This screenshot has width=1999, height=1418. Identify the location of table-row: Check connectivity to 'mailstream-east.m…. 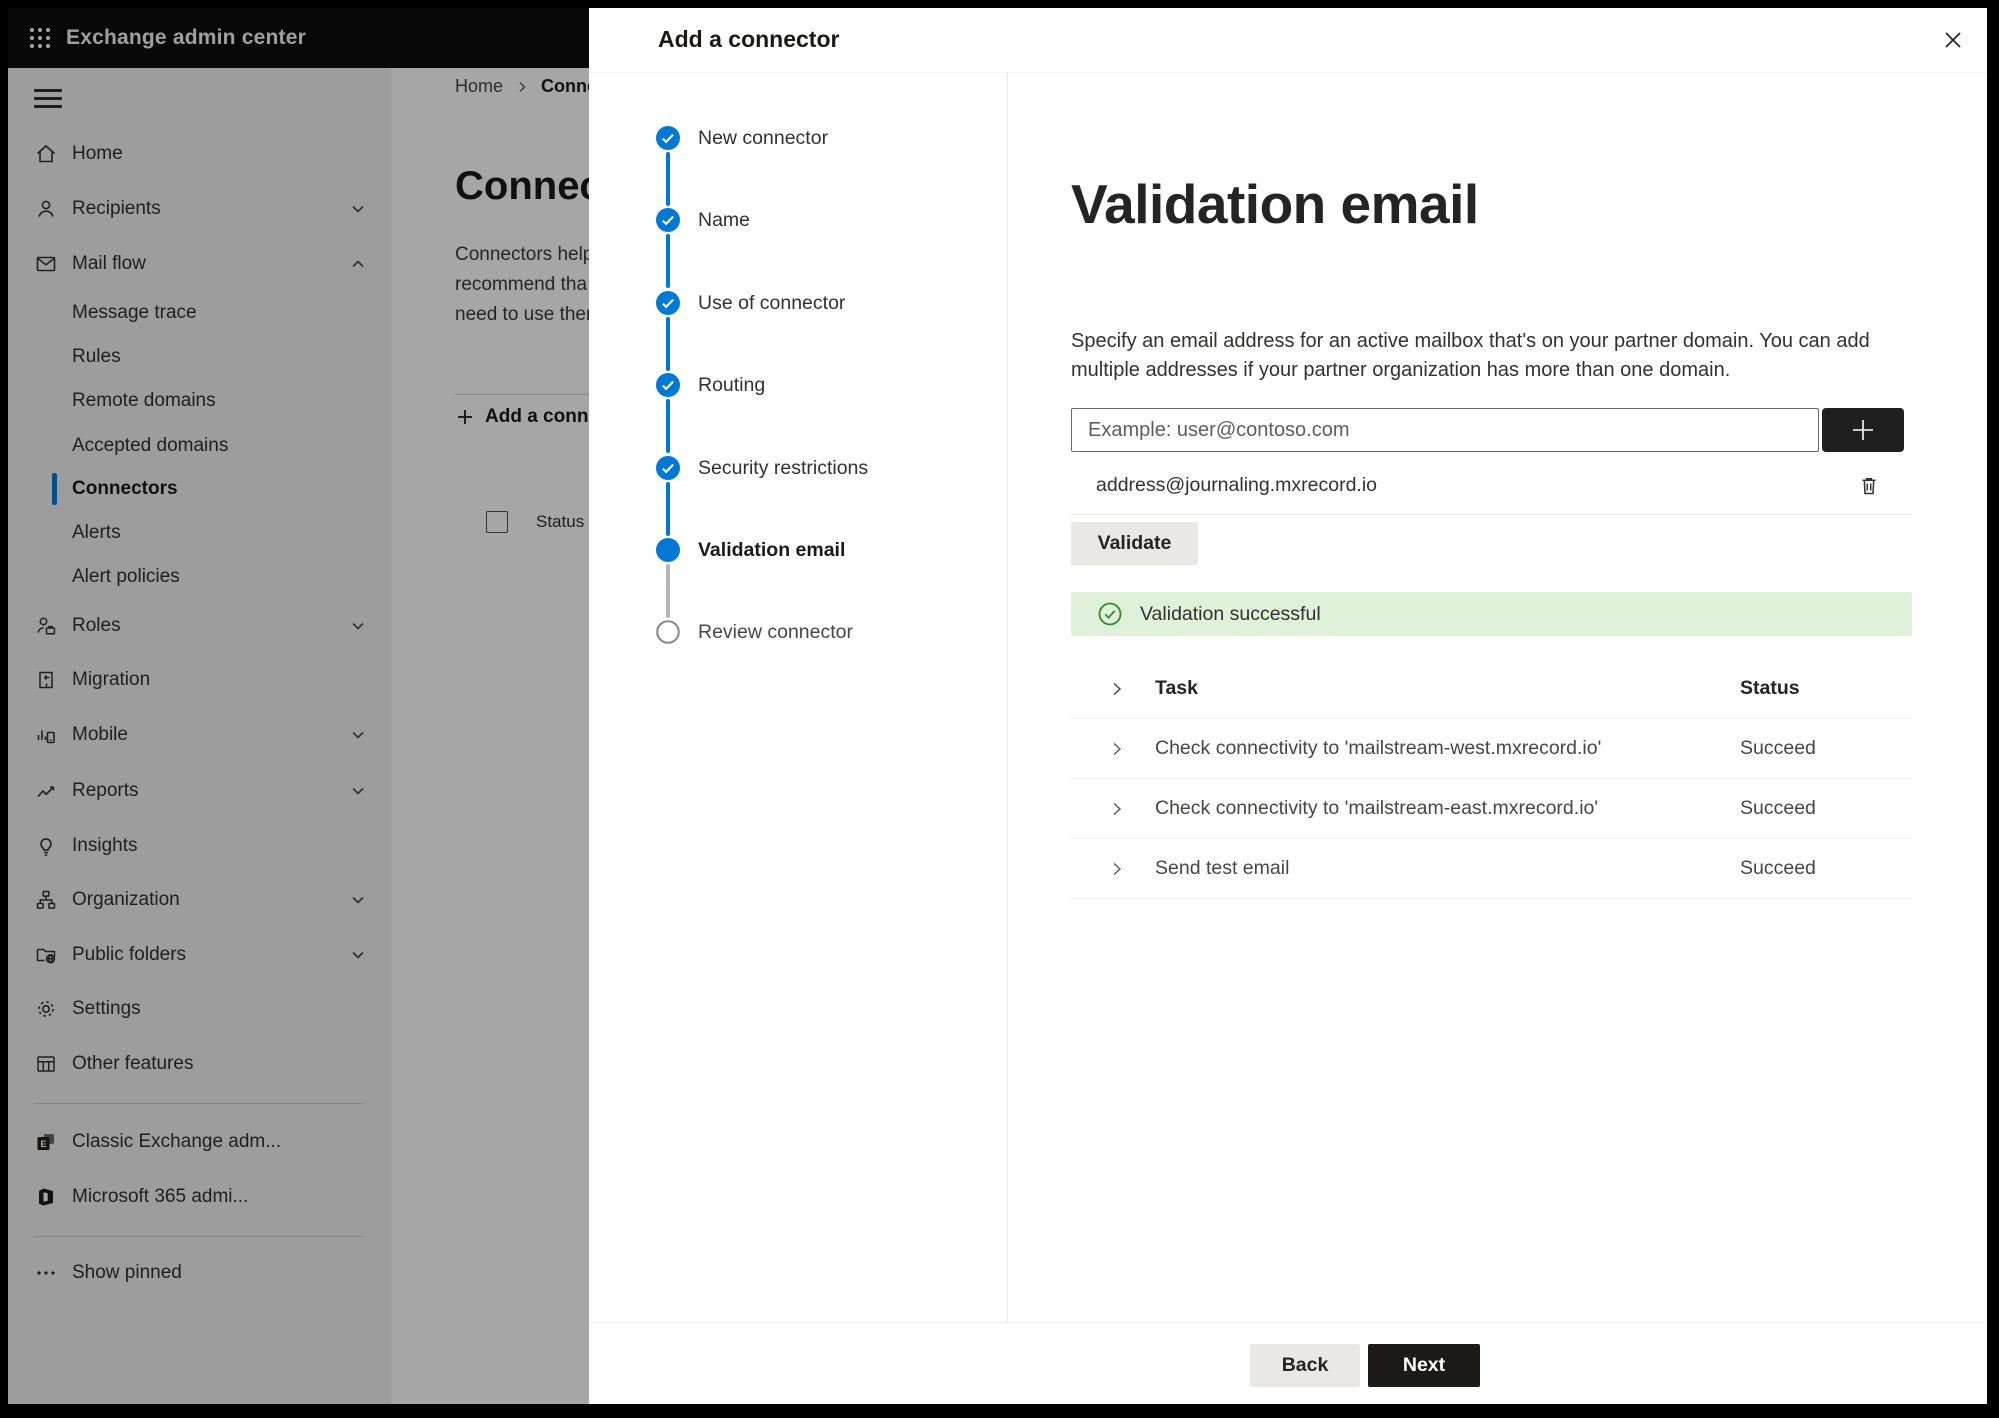
(1491, 809).